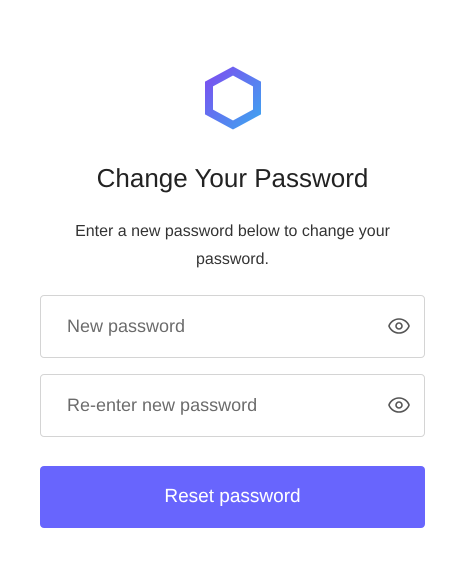 Image resolution: width=465 pixels, height=576 pixels. Describe the element at coordinates (232, 178) in the screenshot. I see `page-title: Change Your Password` at that location.